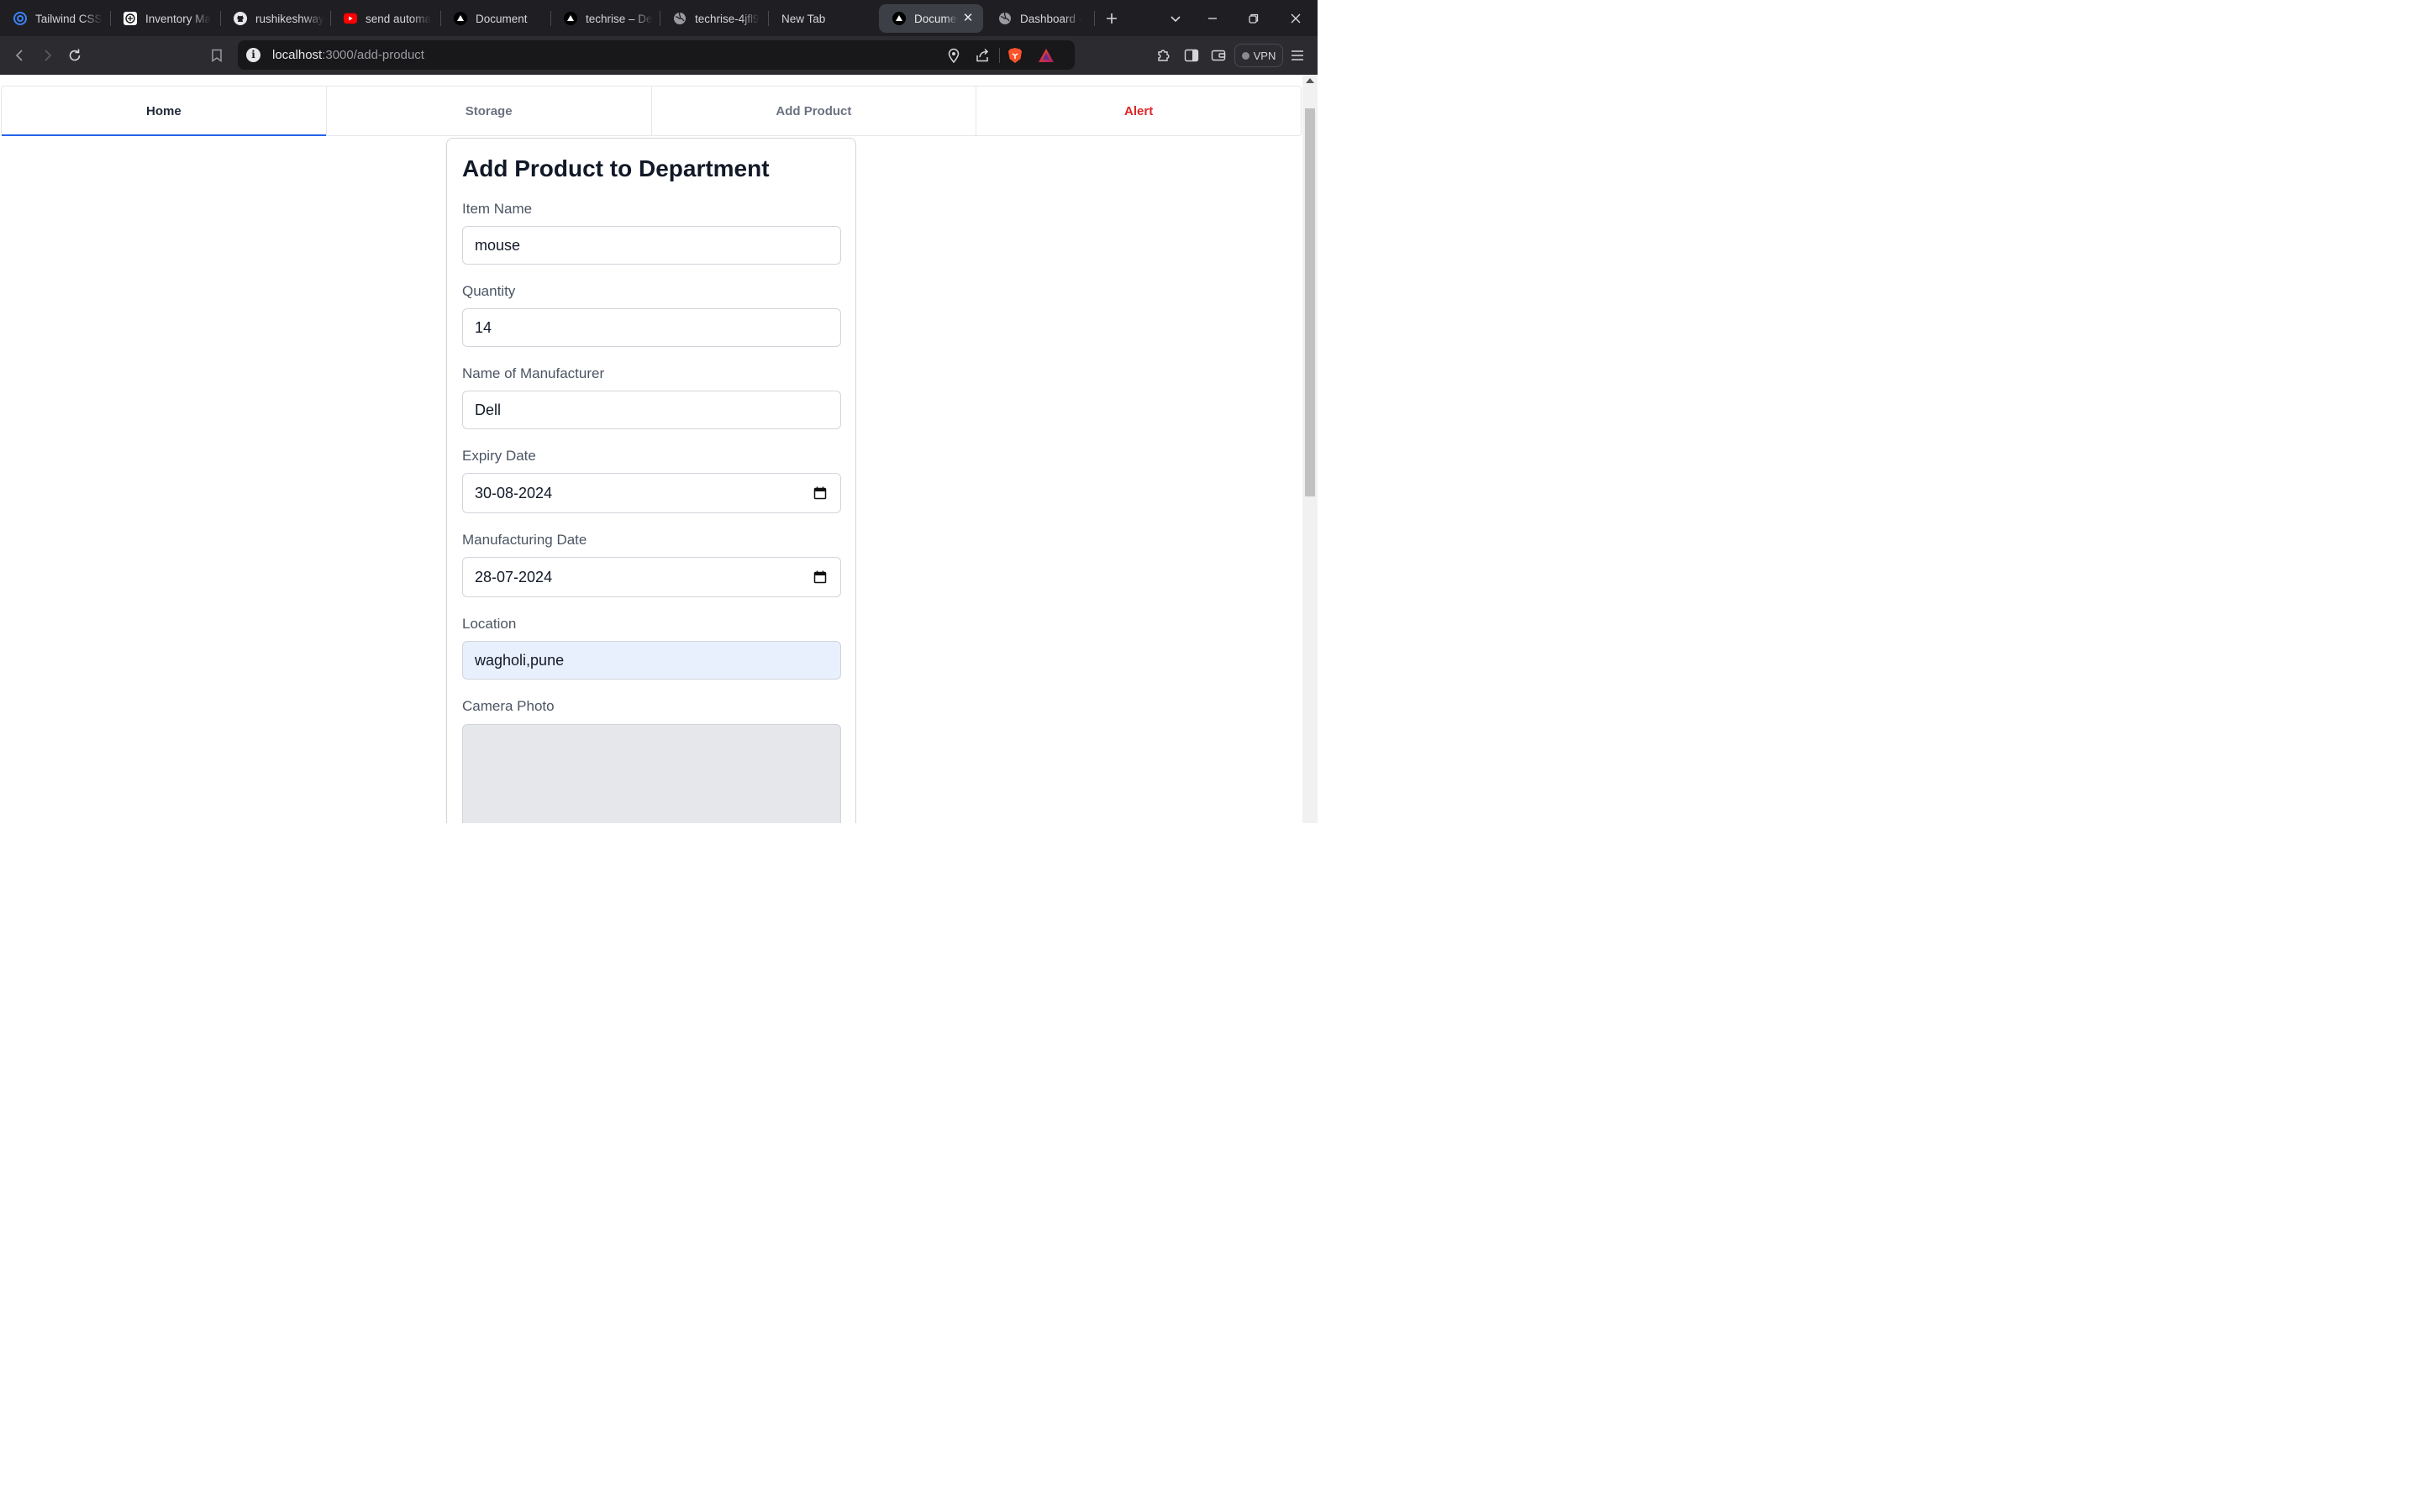 This screenshot has width=2420, height=1512. Describe the element at coordinates (1175, 18) in the screenshot. I see `tab-list-chevron-down-icon` at that location.